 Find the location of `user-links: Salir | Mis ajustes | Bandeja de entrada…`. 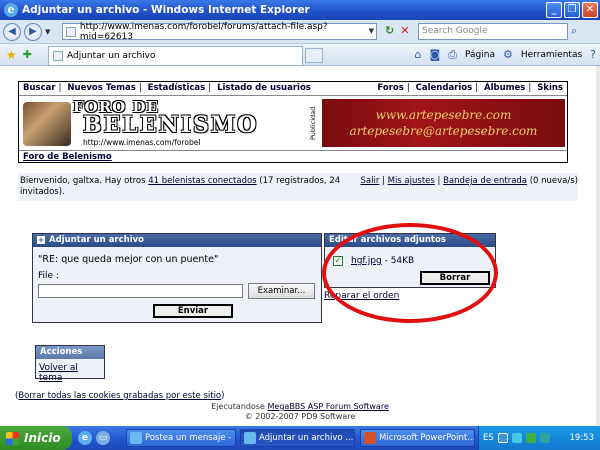

user-links: Salir | Mis ajustes | Bandeja de entrada… is located at coordinates (469, 181).